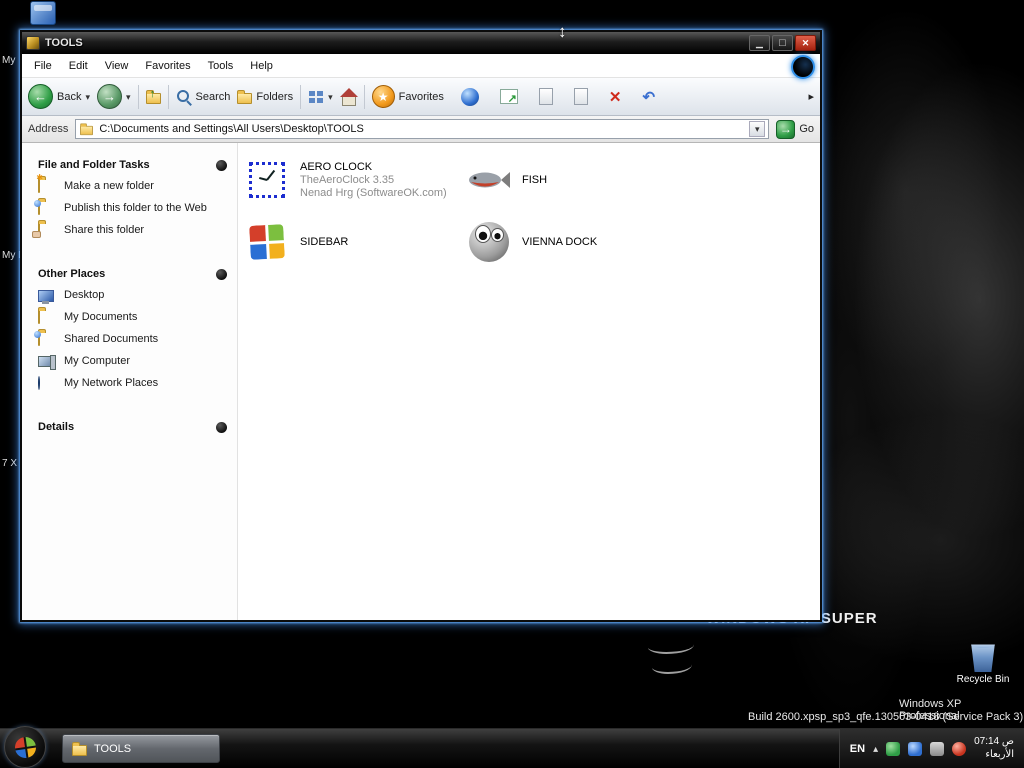  I want to click on copy-icon, so click(580, 96).